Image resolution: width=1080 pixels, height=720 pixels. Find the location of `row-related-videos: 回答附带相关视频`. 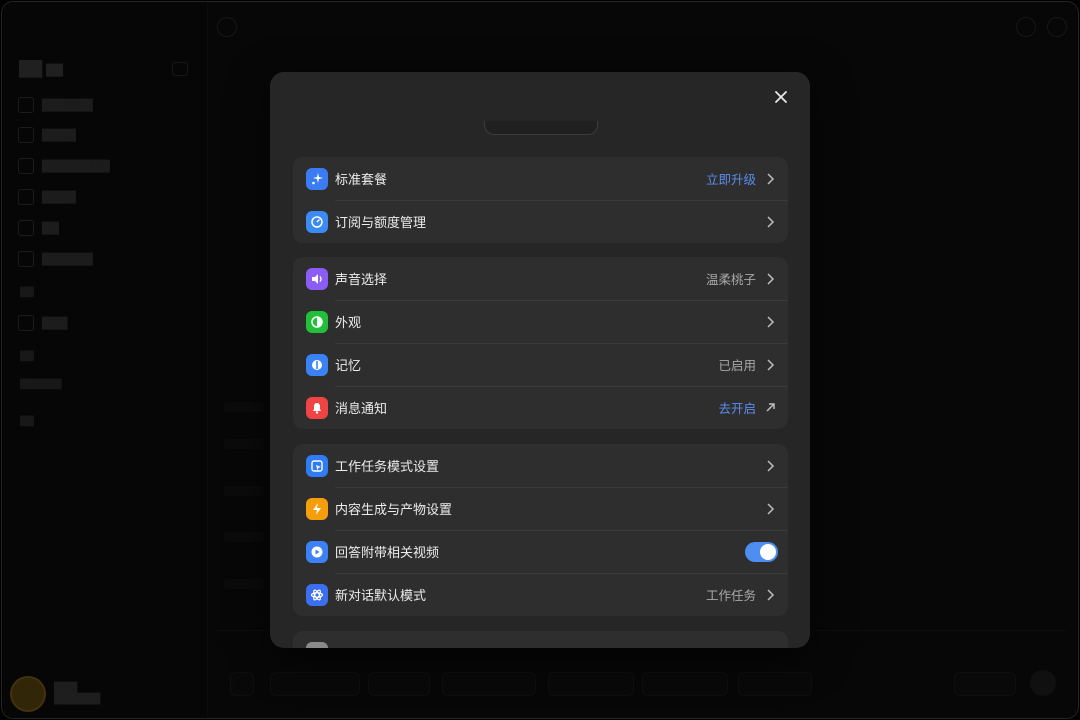

row-related-videos: 回答附带相关视频 is located at coordinates (540, 551).